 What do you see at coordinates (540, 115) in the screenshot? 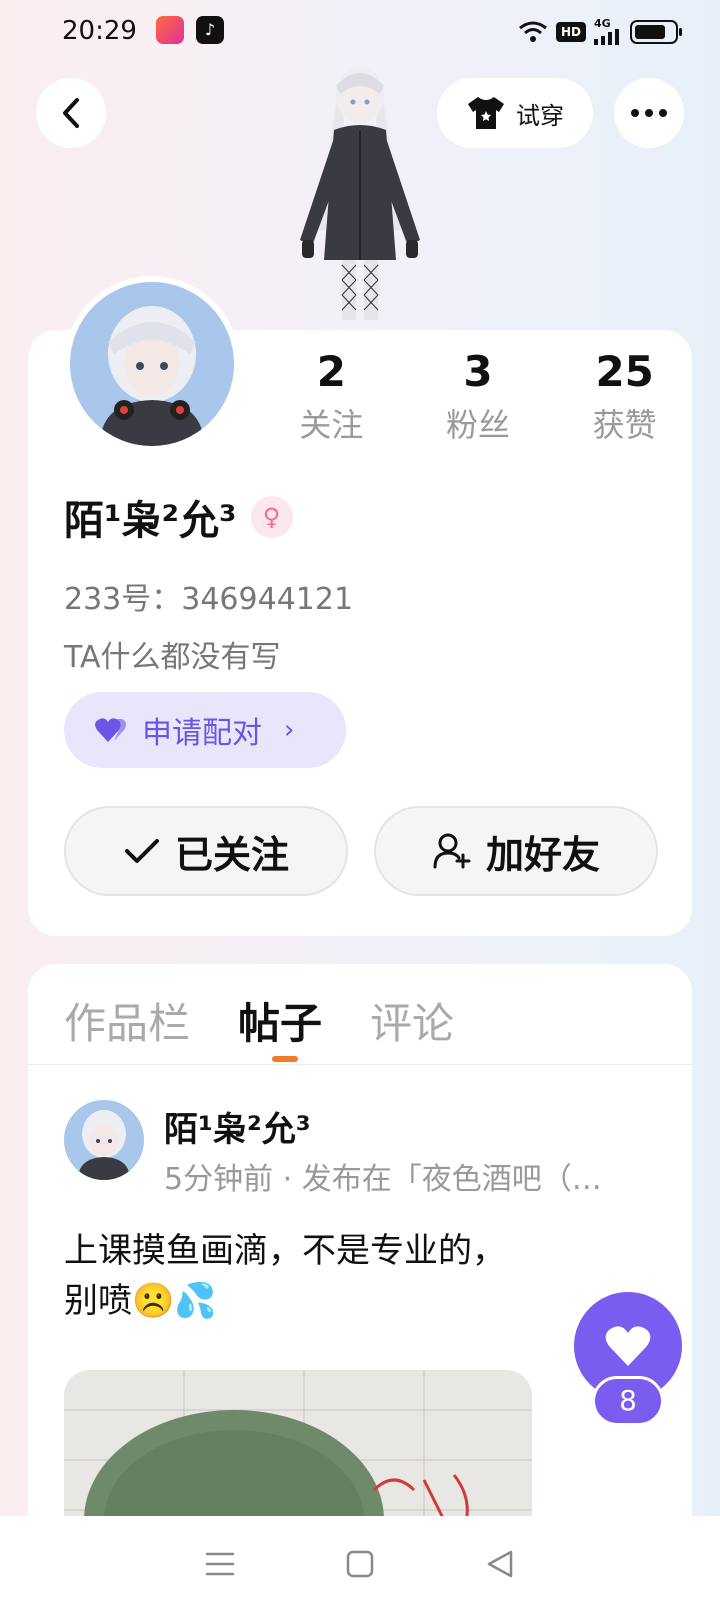
I see `try-on-label: 试穿` at bounding box center [540, 115].